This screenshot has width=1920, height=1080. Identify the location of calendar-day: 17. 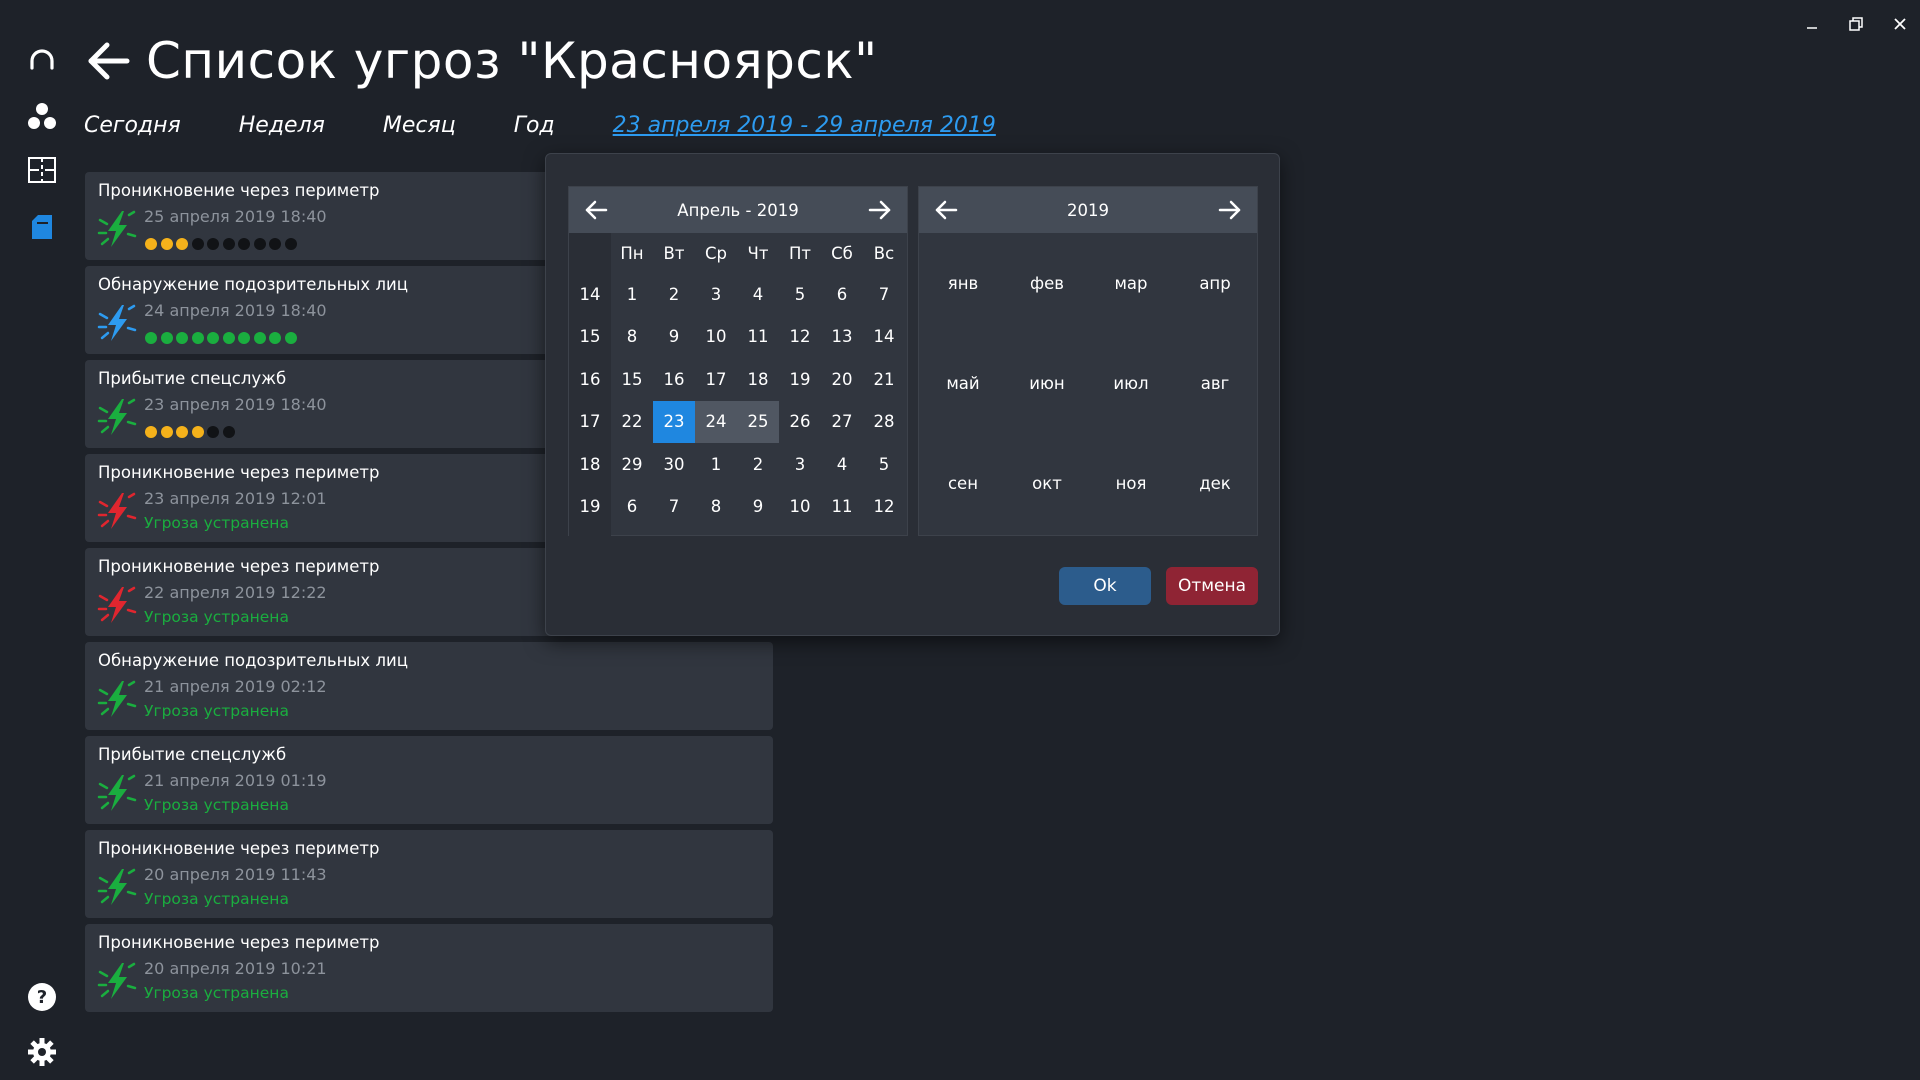
(716, 379).